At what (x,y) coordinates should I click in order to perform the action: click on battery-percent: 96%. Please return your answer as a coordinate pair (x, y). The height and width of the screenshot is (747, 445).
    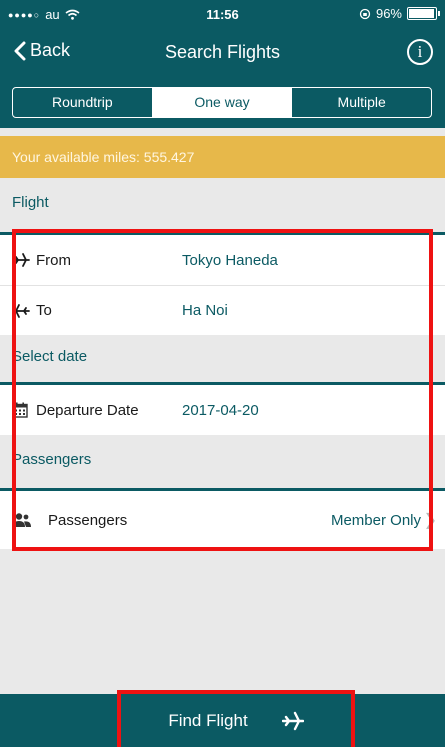
    Looking at the image, I should click on (388, 13).